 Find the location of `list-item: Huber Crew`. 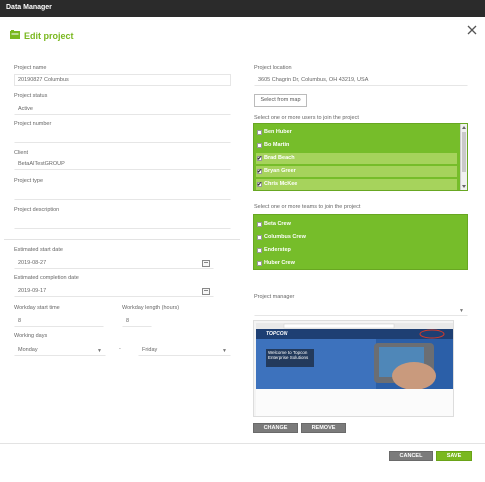

list-item: Huber Crew is located at coordinates (356, 263).